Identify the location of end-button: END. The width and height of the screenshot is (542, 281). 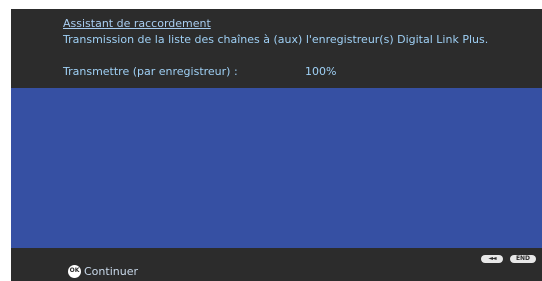
(523, 259).